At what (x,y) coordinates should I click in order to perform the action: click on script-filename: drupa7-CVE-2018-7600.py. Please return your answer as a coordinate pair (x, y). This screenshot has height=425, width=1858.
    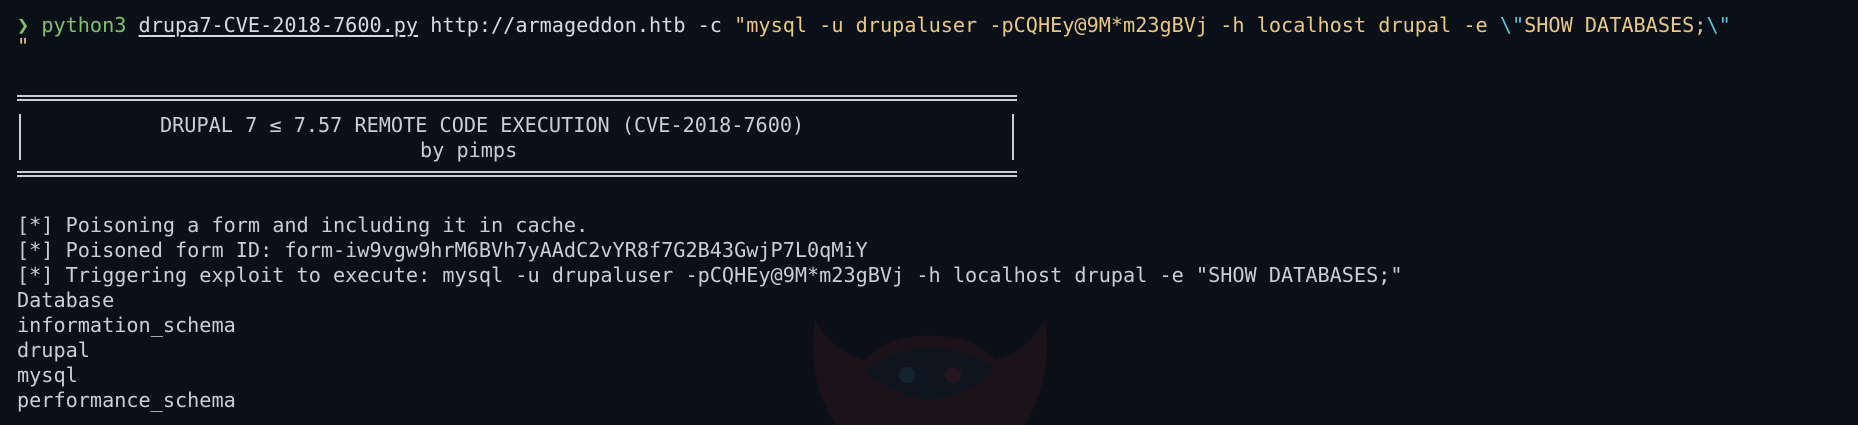
    Looking at the image, I should click on (278, 25).